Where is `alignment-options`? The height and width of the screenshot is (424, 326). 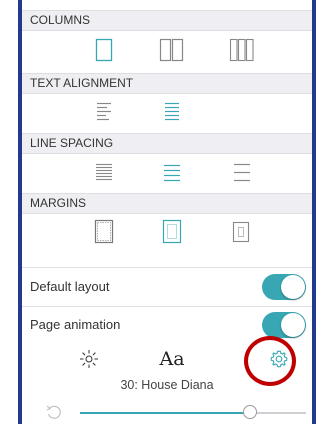 alignment-options is located at coordinates (167, 111).